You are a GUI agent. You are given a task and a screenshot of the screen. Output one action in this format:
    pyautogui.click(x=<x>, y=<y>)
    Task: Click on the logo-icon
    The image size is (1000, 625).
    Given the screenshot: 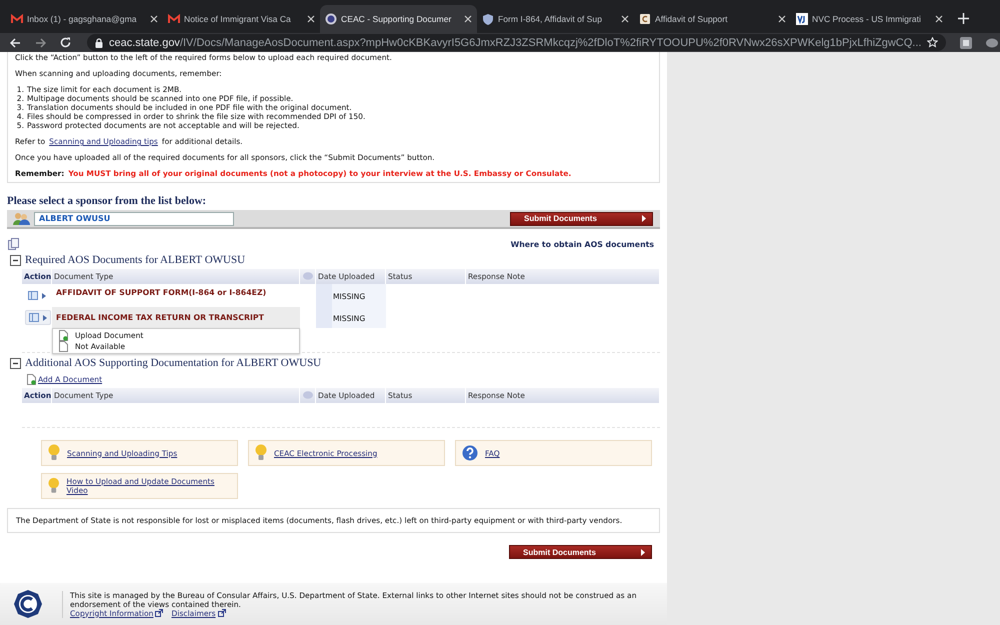 What is the action you would take?
    pyautogui.click(x=802, y=19)
    